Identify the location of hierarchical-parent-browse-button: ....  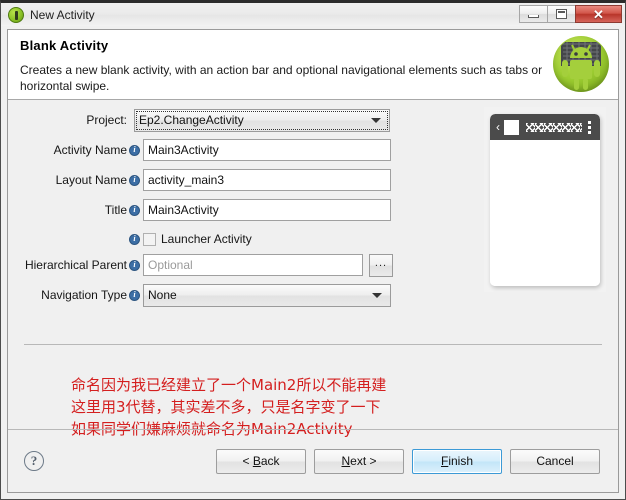
(381, 265).